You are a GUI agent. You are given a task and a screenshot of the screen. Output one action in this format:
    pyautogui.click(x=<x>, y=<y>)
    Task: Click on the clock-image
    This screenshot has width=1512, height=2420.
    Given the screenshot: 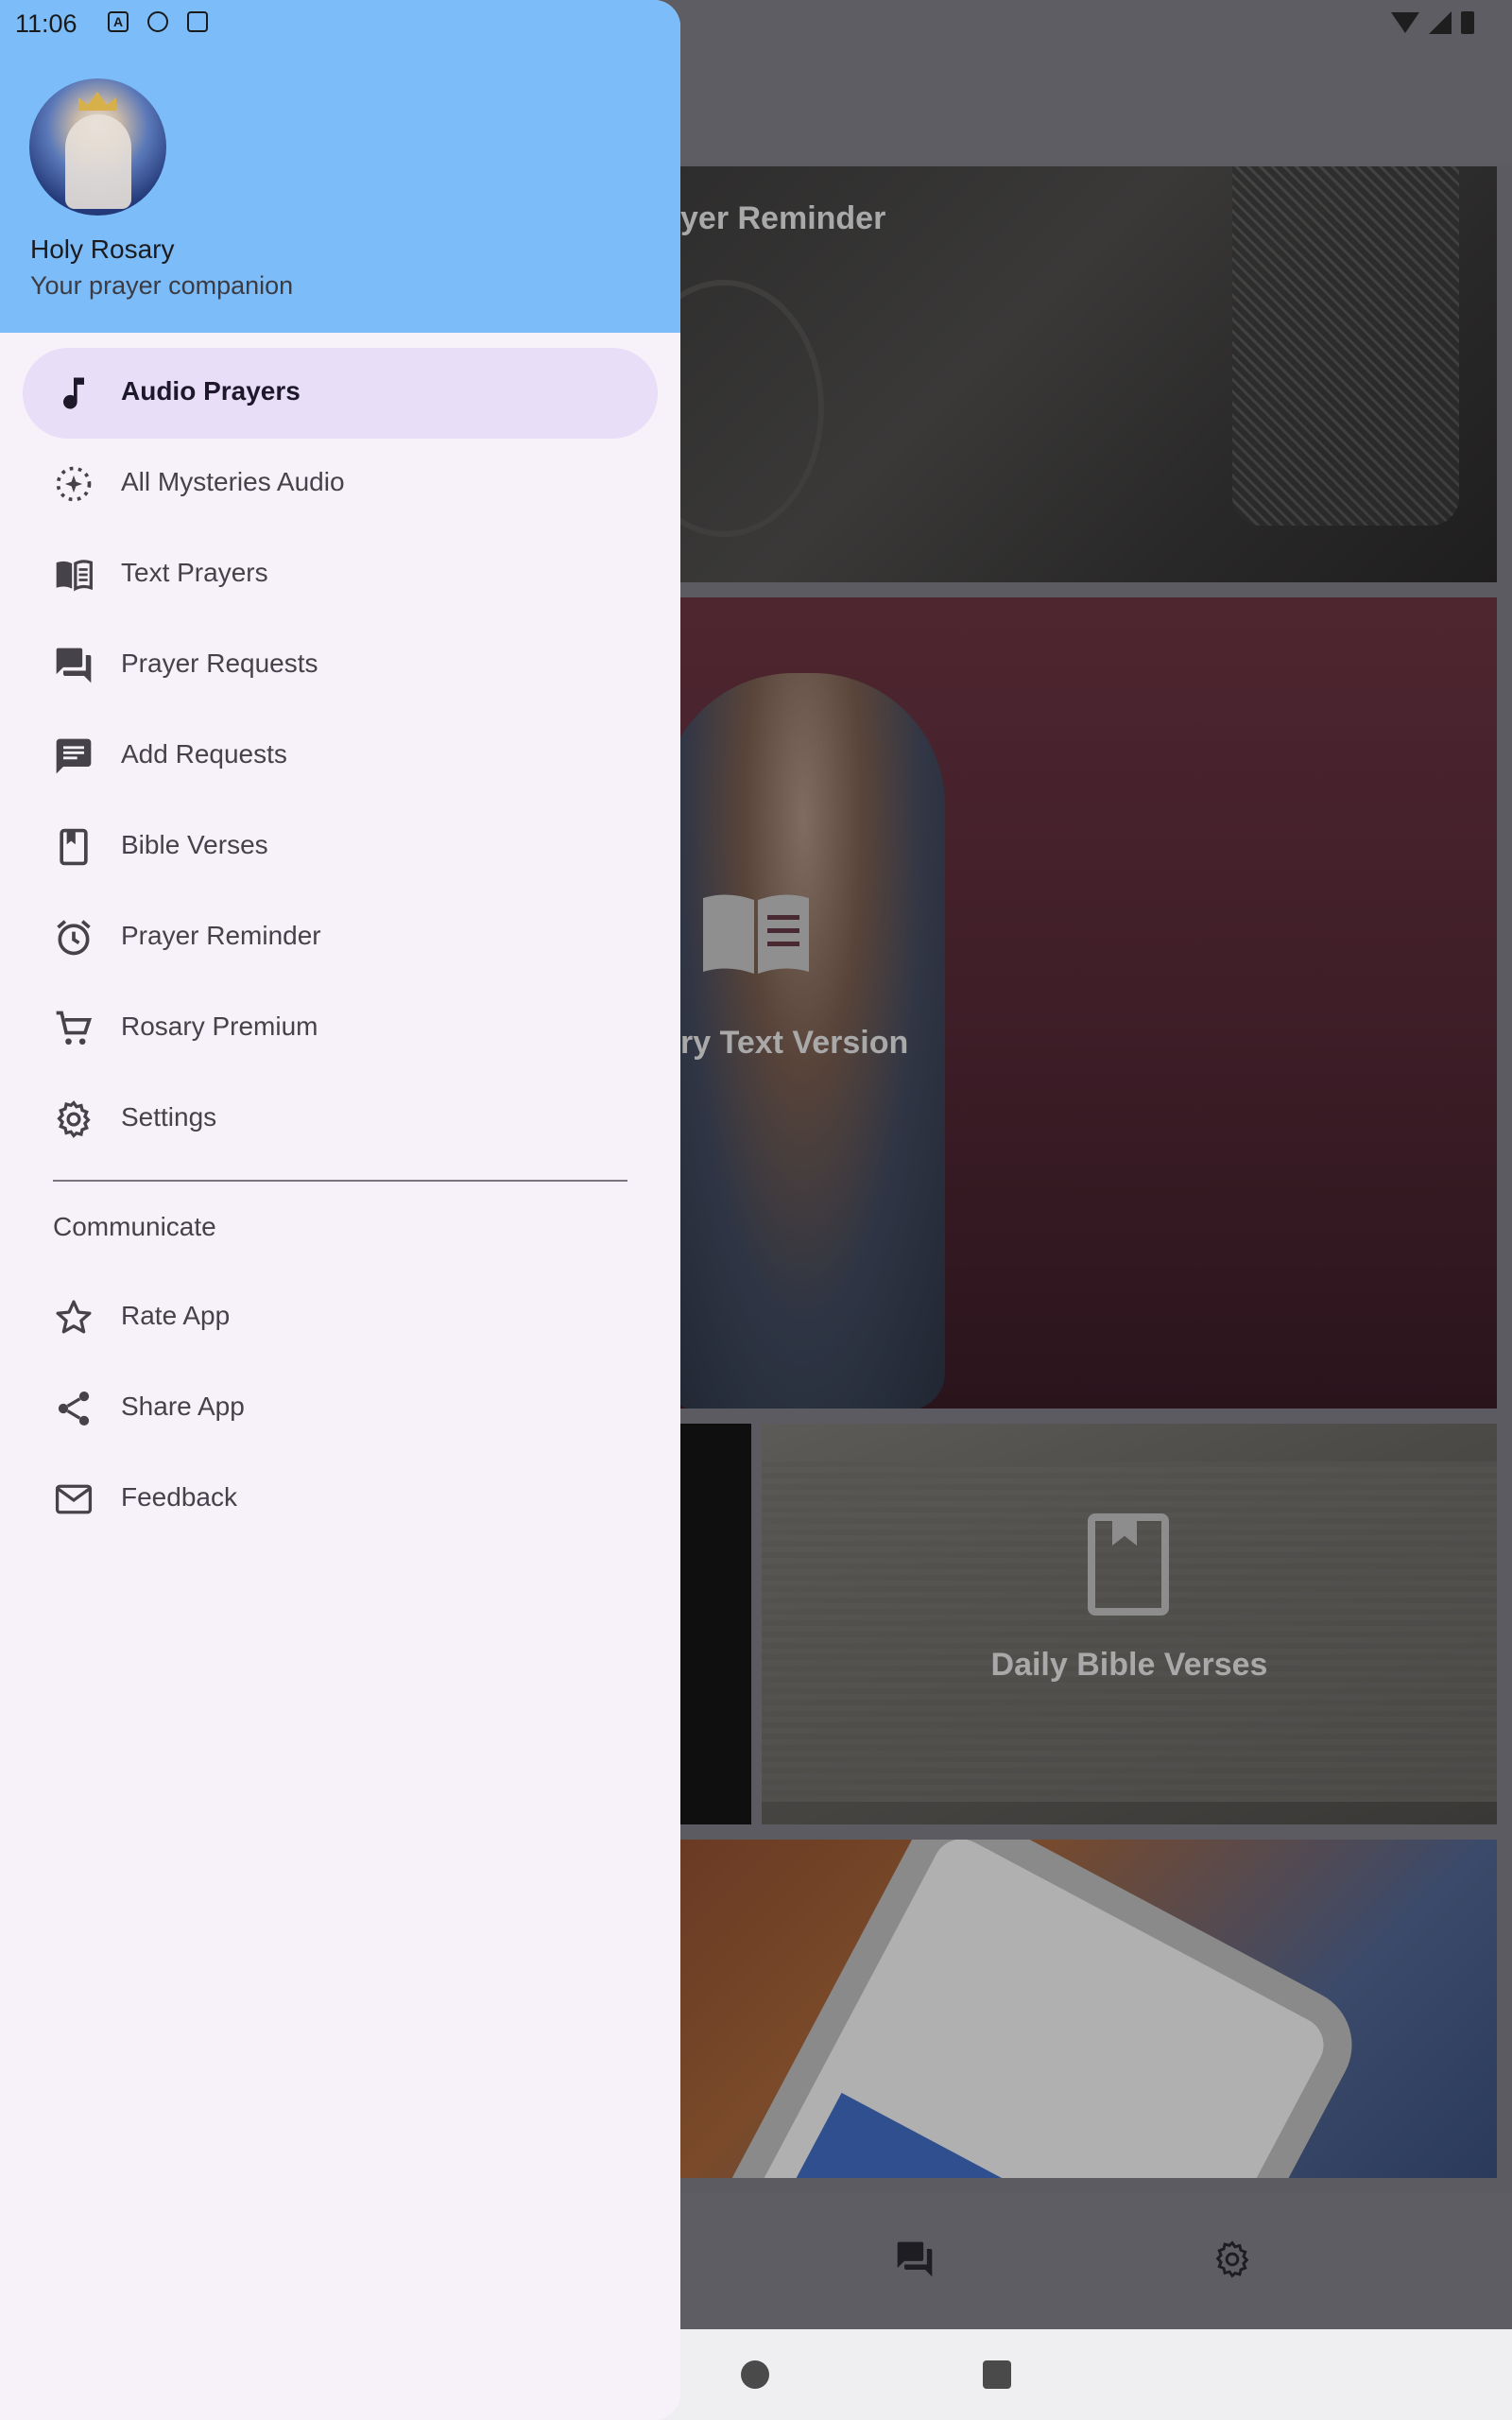 What is the action you would take?
    pyautogui.click(x=752, y=408)
    